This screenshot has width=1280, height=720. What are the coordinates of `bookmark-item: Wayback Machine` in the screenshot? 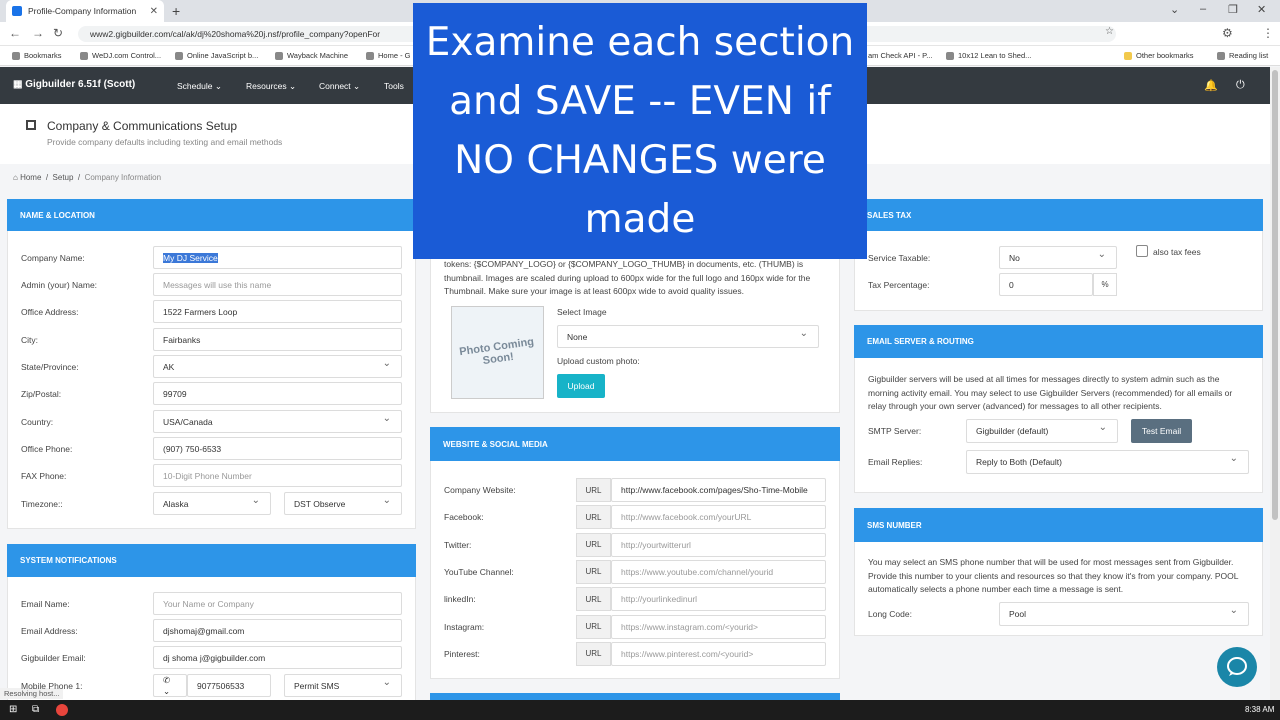 It's located at (311, 55).